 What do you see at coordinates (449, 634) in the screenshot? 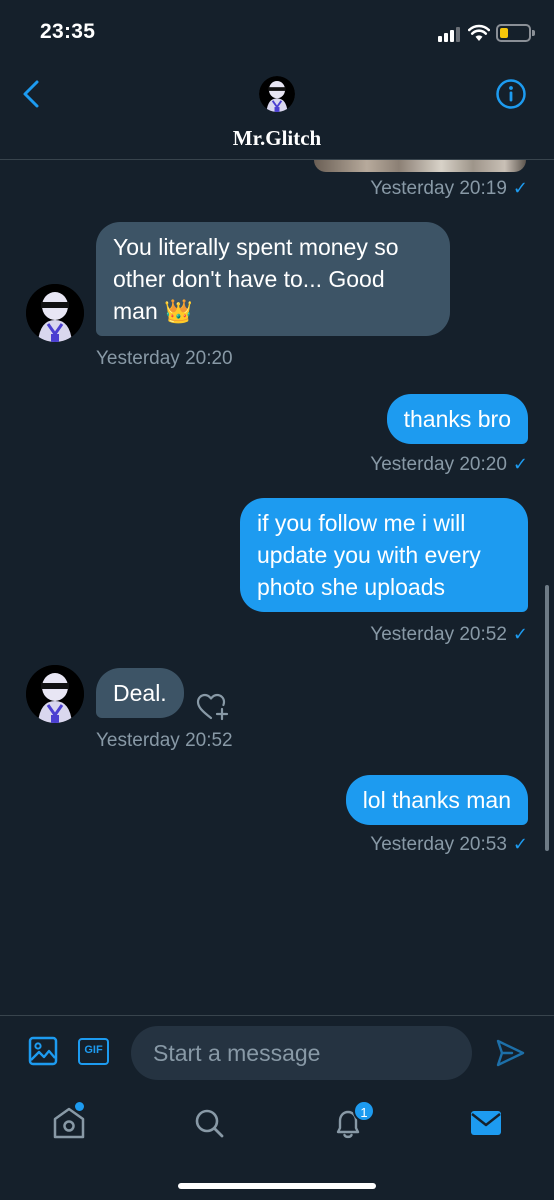
I see `message-timestamp: Yesterday 20:52 ✓` at bounding box center [449, 634].